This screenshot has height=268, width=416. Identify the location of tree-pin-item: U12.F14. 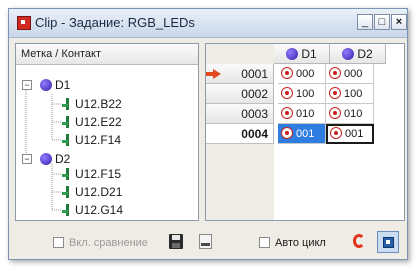
(91, 140).